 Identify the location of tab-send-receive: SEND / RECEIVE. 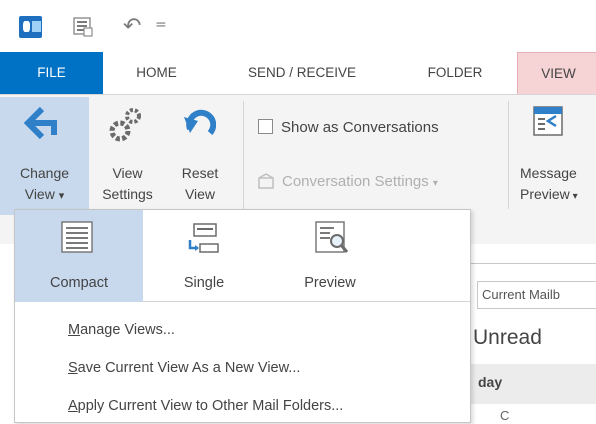
(302, 73).